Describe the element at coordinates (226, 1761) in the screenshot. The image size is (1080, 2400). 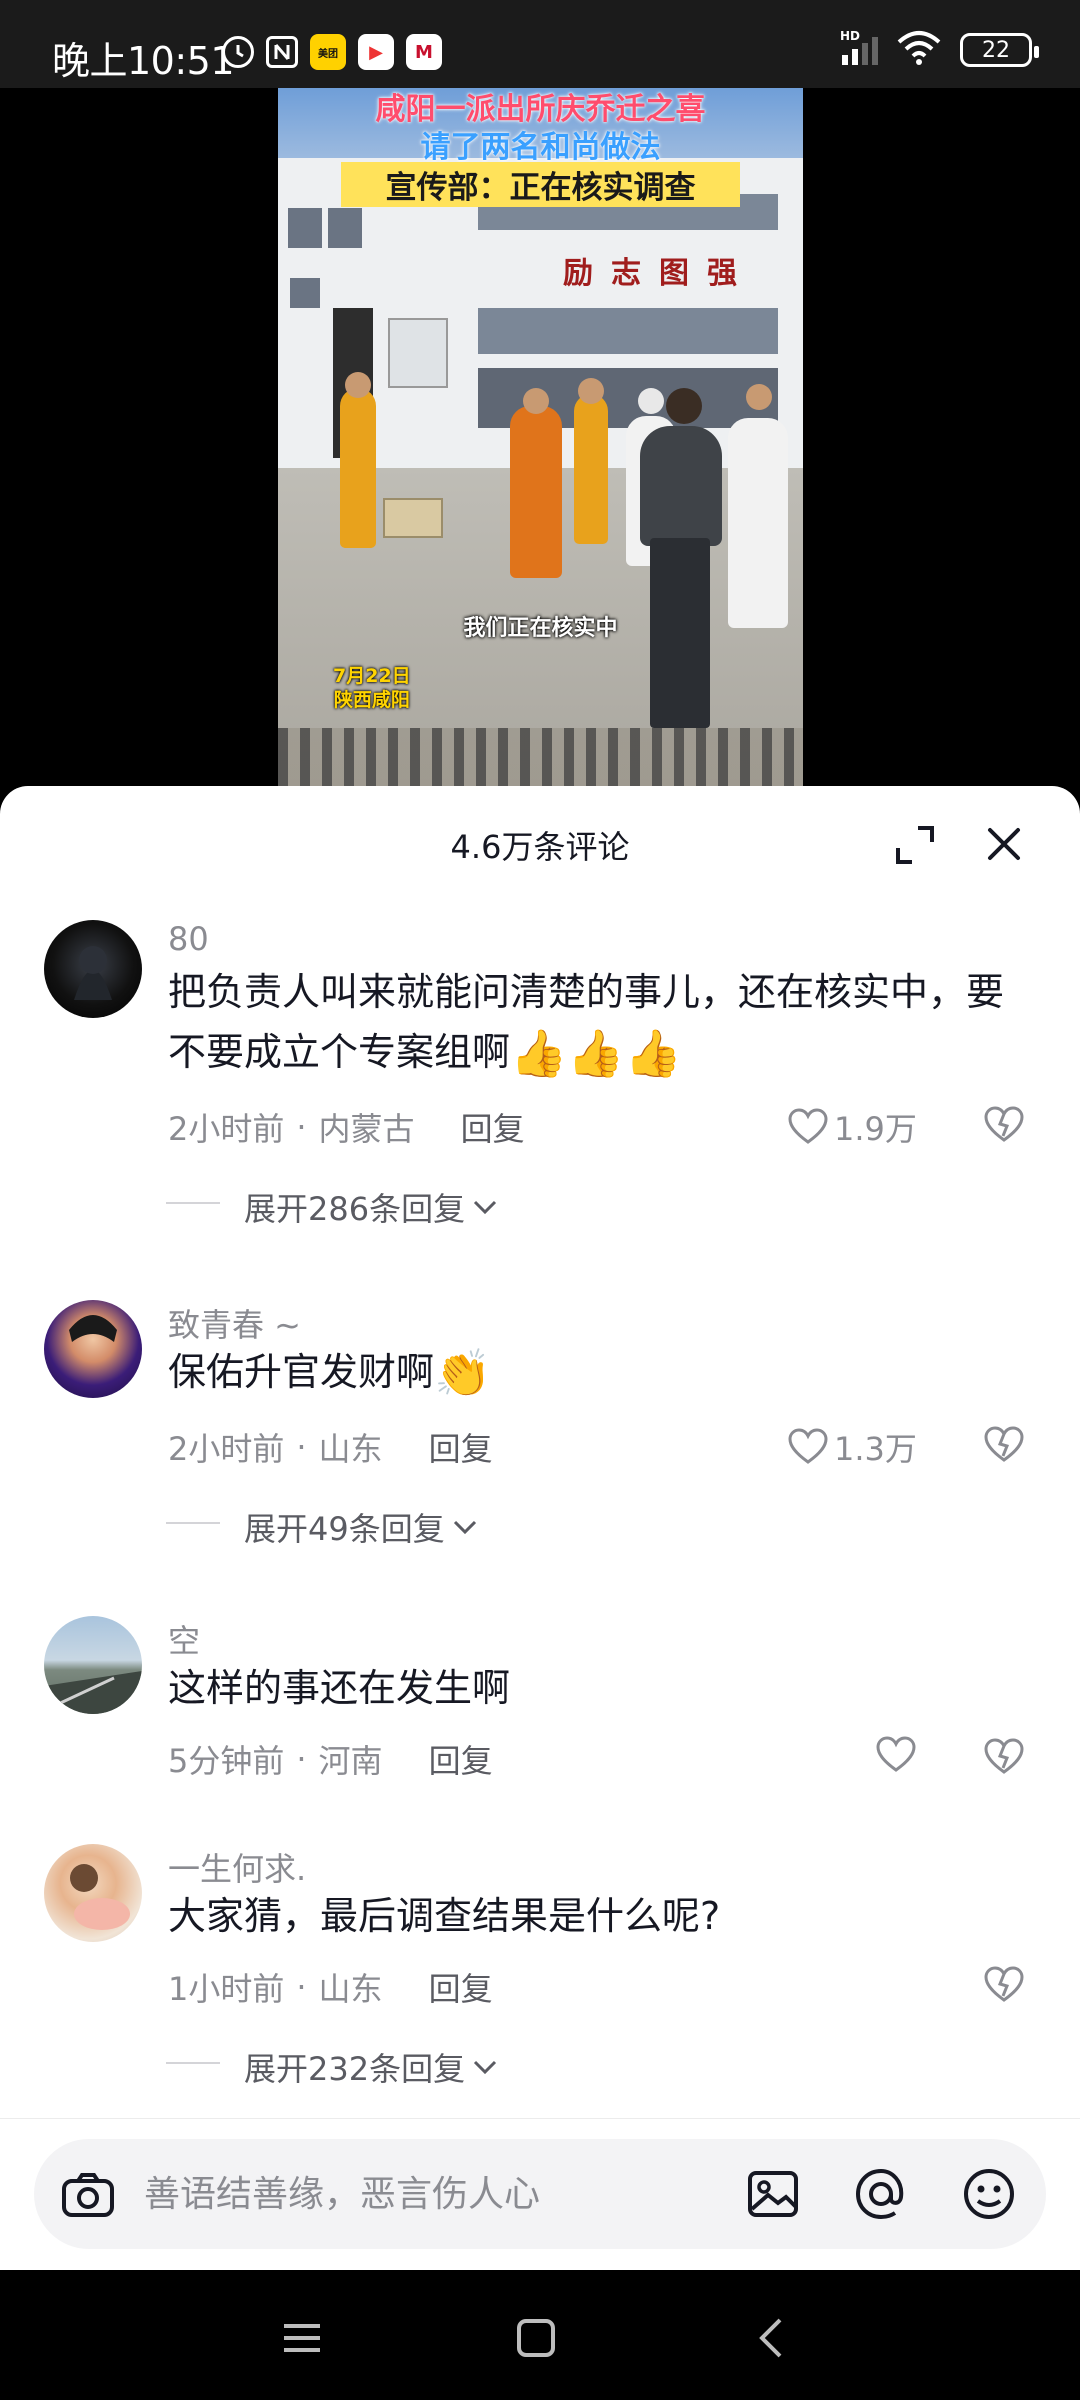
I see `comment-time: 5分钟前` at that location.